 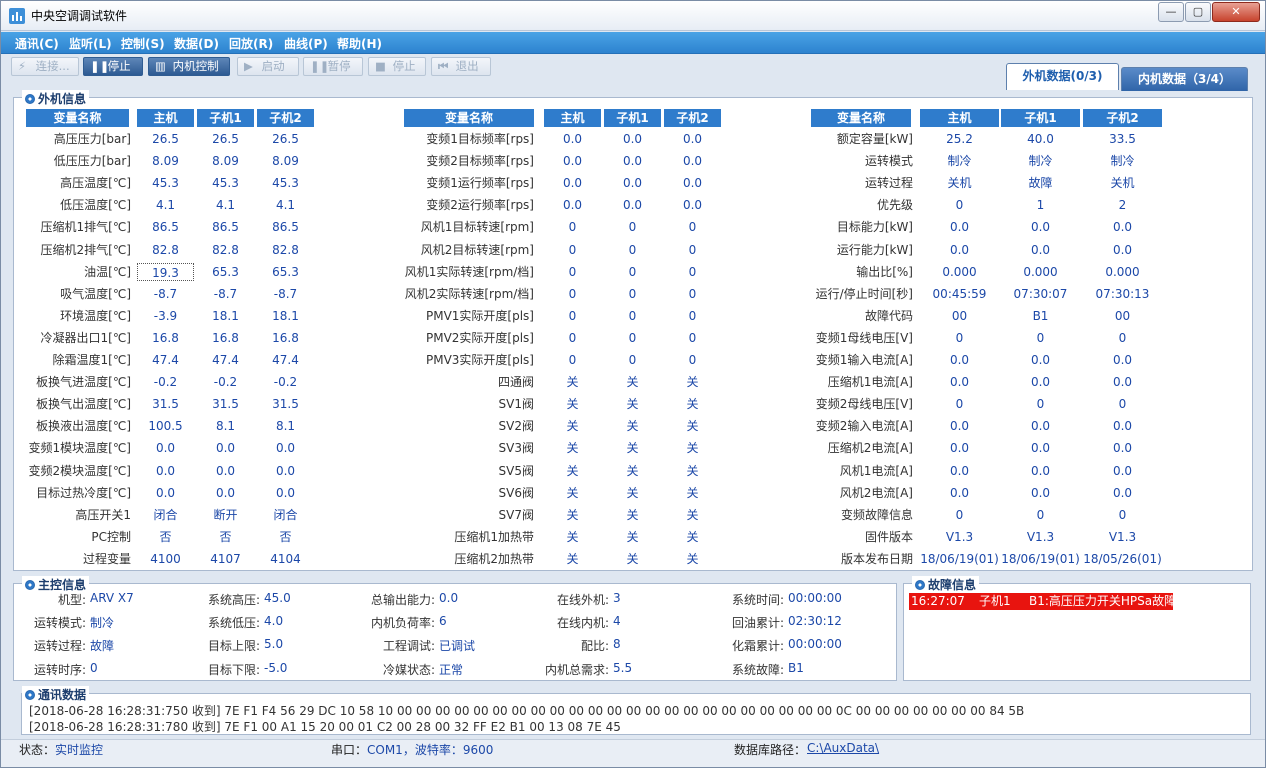 What do you see at coordinates (225, 537) in the screenshot?
I see `variable-value: 否` at bounding box center [225, 537].